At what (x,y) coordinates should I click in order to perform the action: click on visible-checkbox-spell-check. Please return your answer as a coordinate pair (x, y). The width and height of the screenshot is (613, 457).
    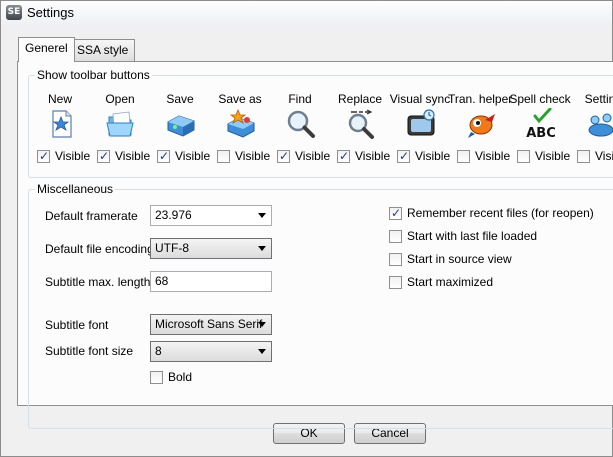
    Looking at the image, I should click on (523, 156).